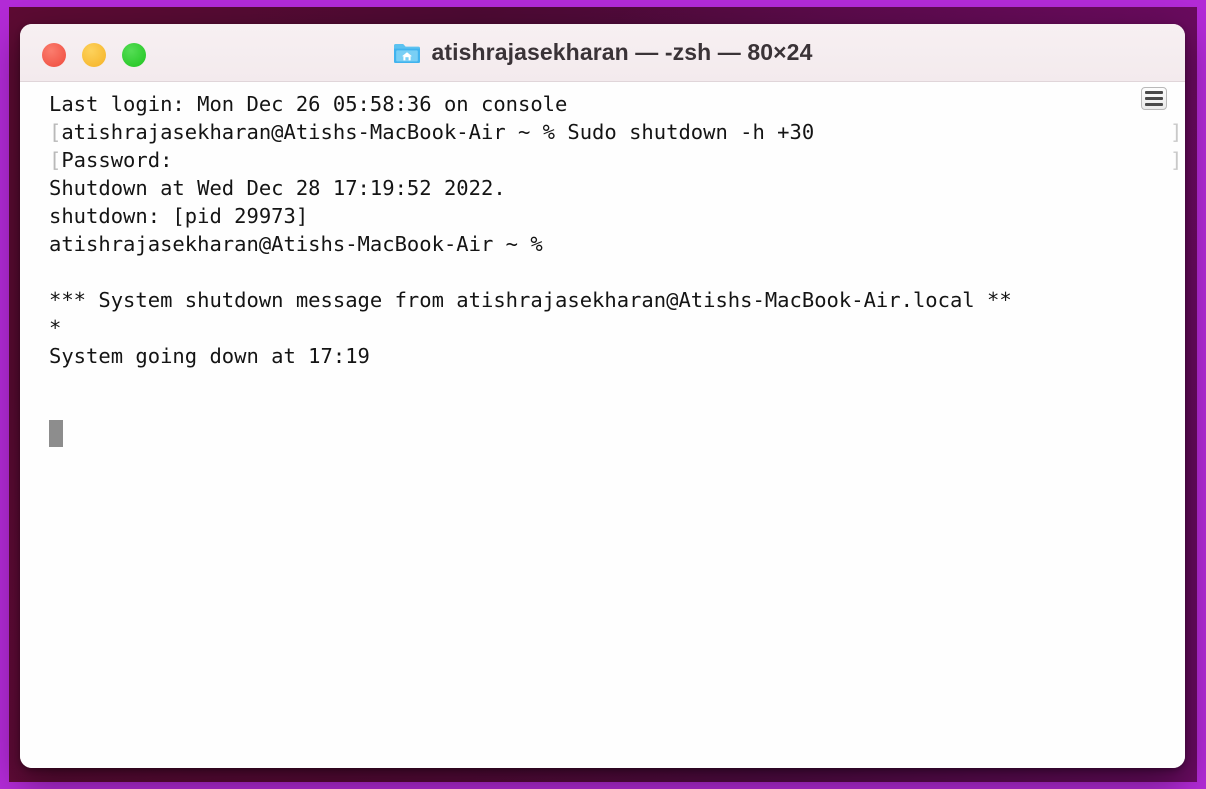  I want to click on terminal-titlebar: atishrajasekharan — -zsh — 80×24, so click(602, 53).